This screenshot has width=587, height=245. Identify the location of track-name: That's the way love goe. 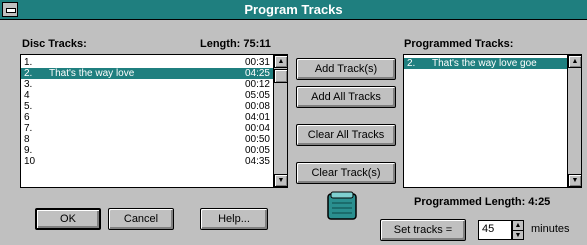
(484, 63).